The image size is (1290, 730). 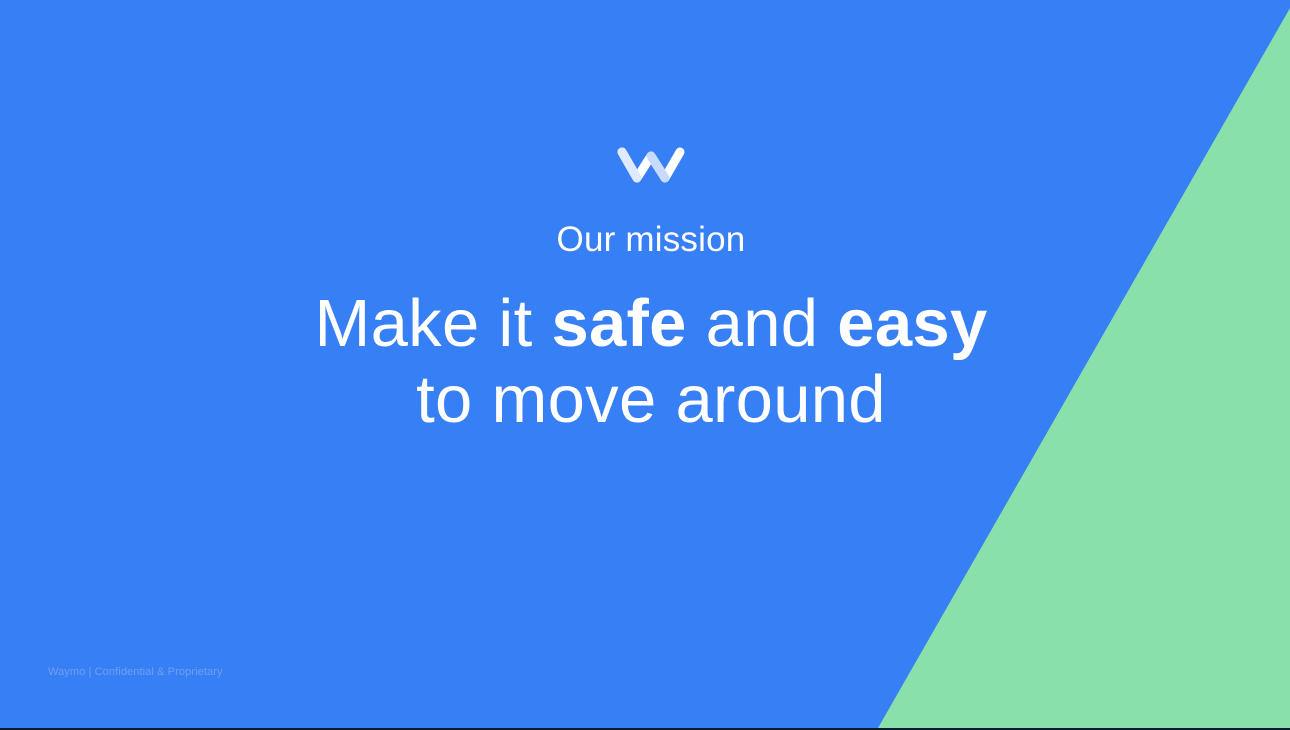 What do you see at coordinates (912, 323) in the screenshot?
I see `headline-emphasis-easy: easy` at bounding box center [912, 323].